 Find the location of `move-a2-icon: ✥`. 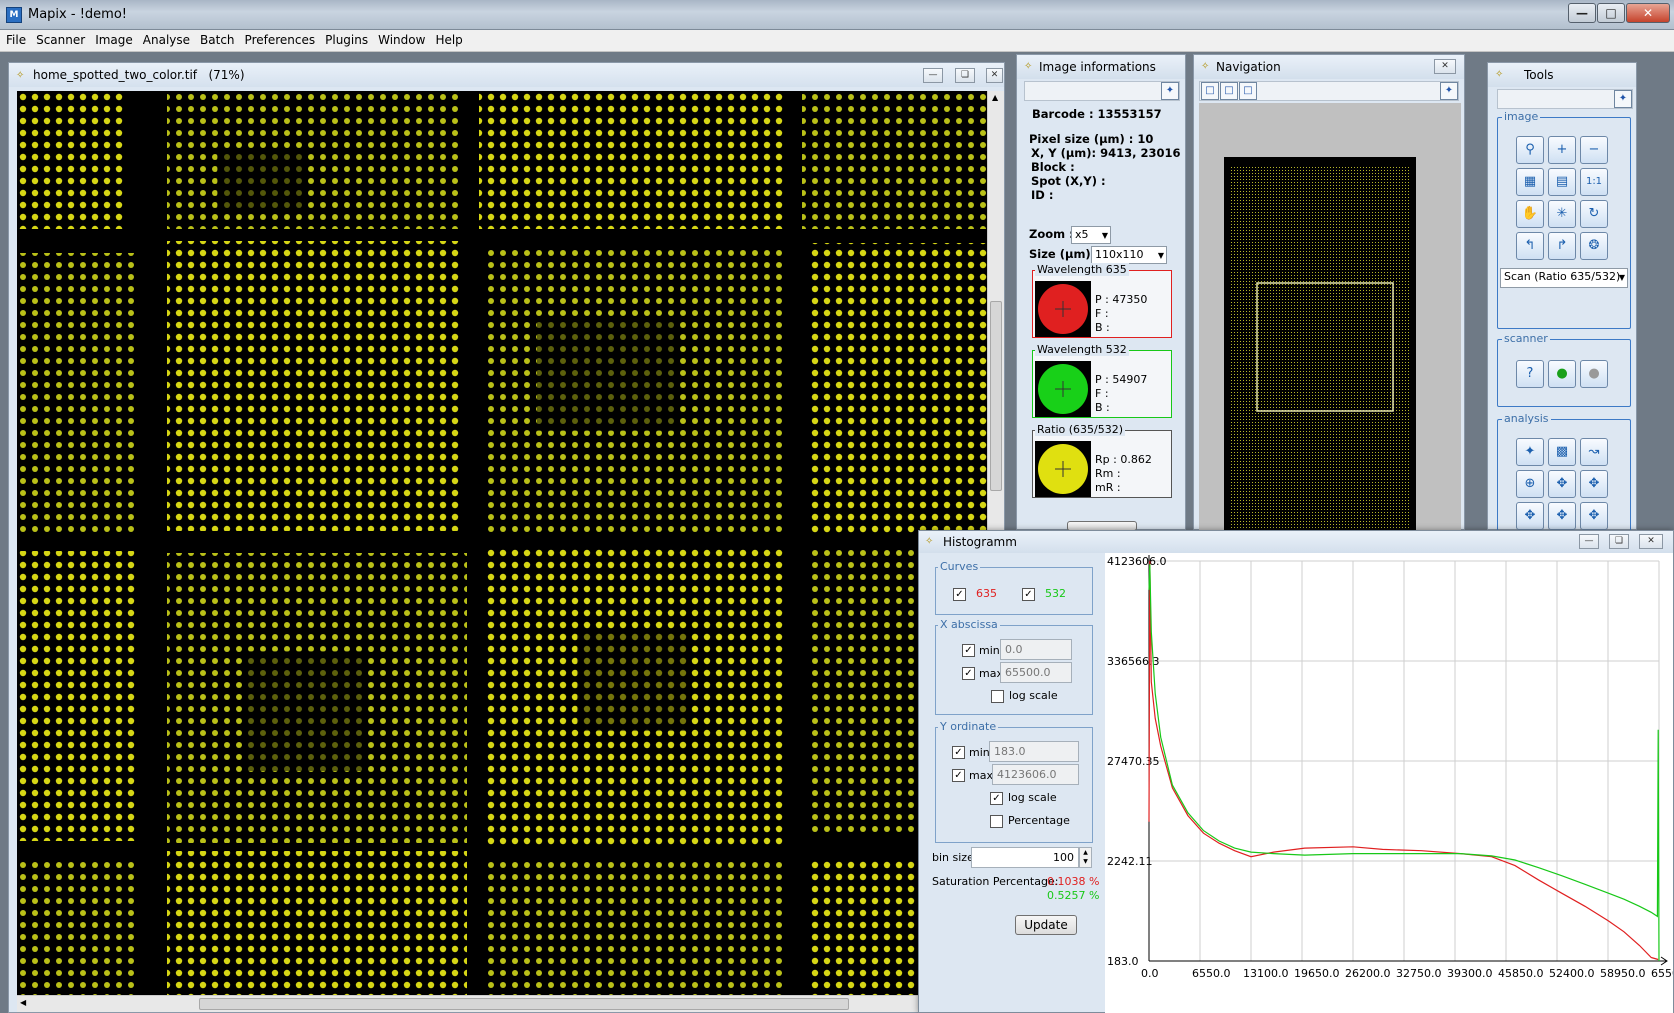

move-a2-icon: ✥ is located at coordinates (1562, 516).